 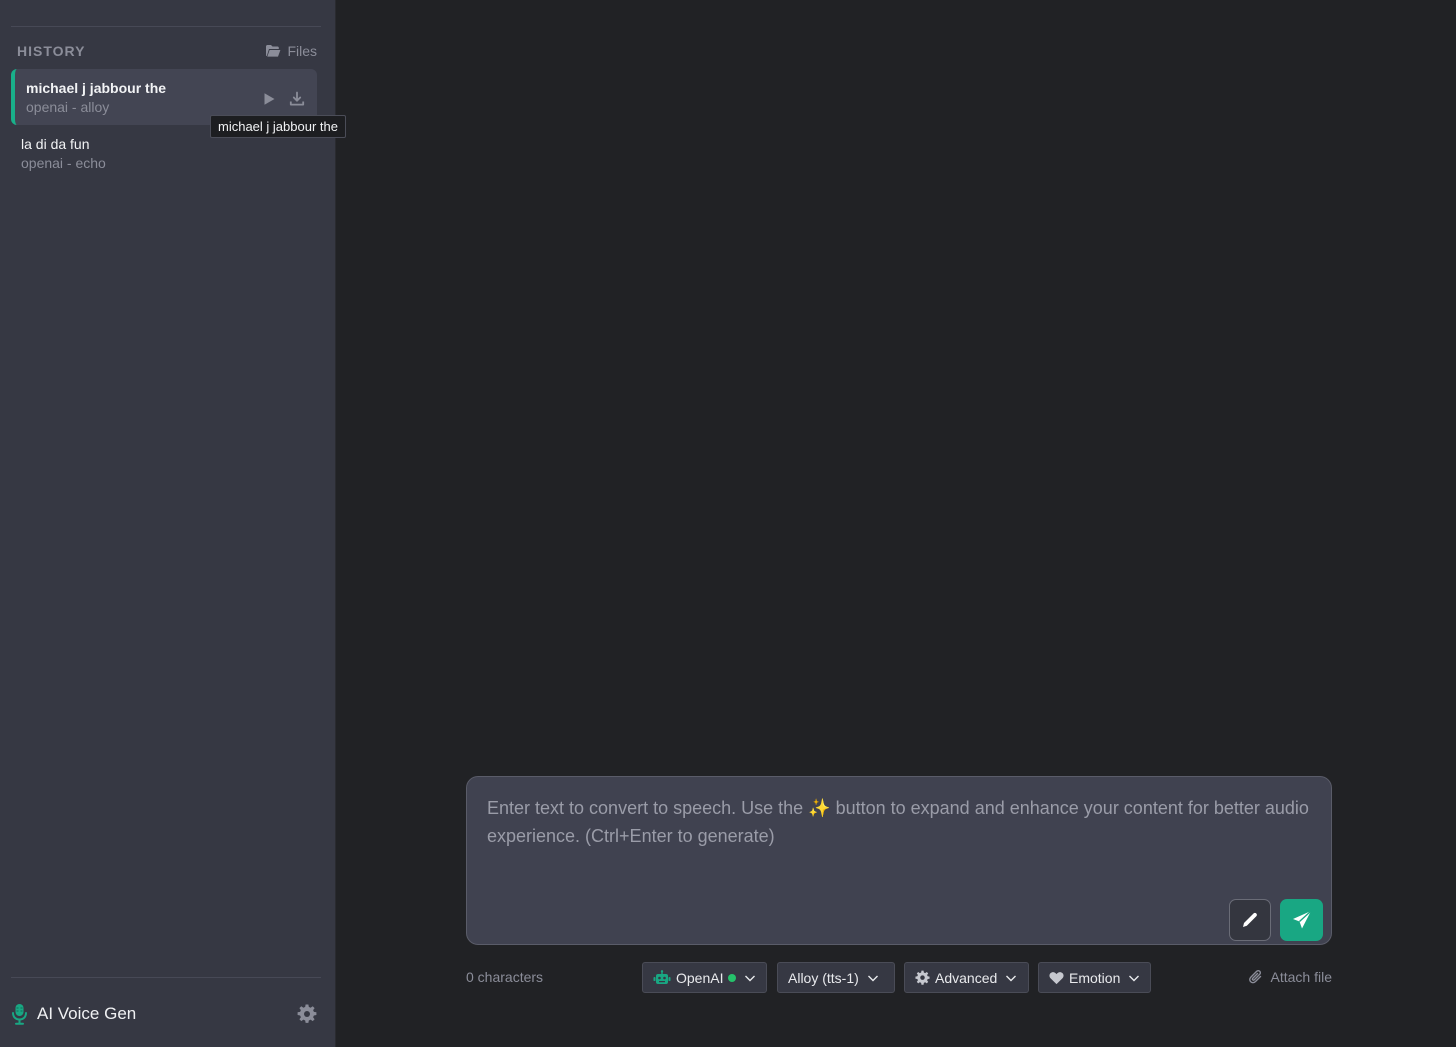 I want to click on history-title: HISTORY, so click(x=51, y=51).